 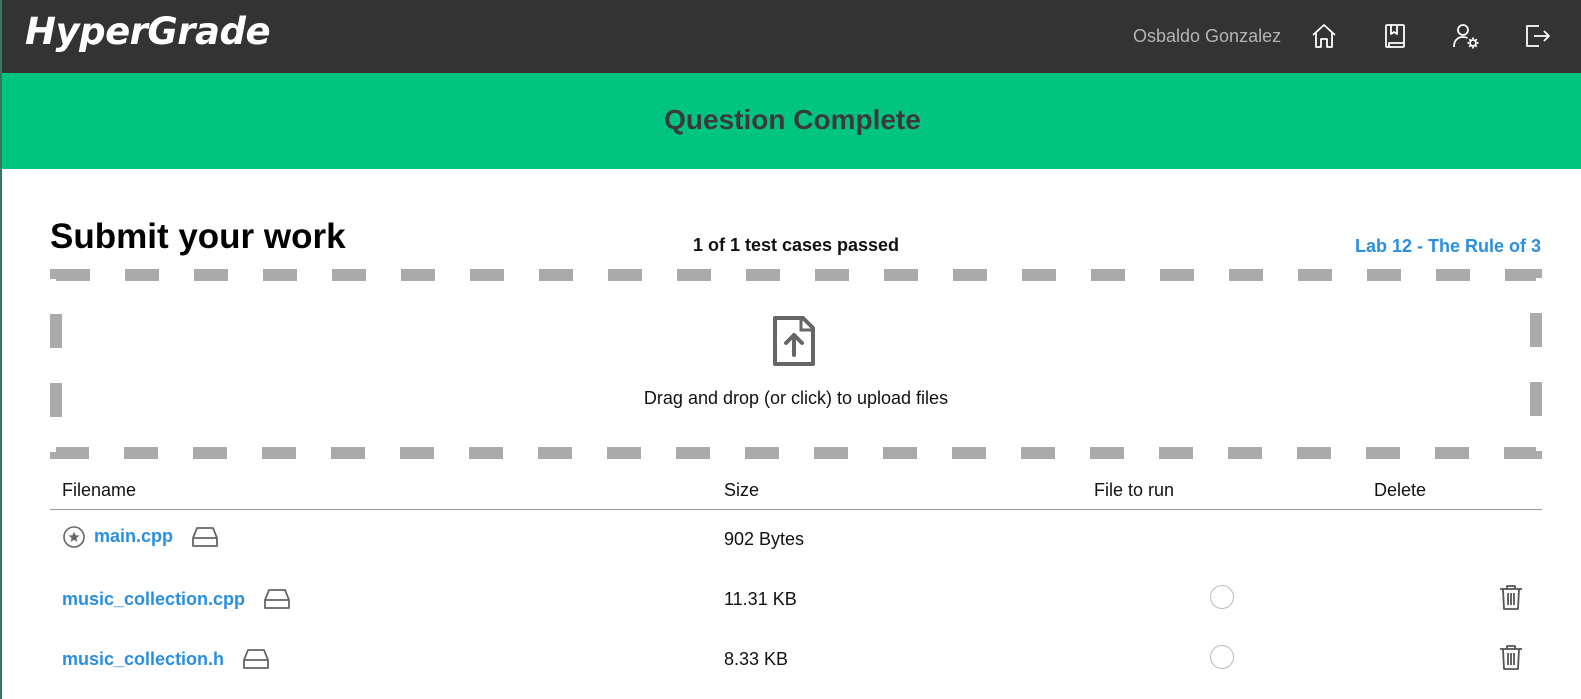 I want to click on file-size: 11.31 KB, so click(x=760, y=598).